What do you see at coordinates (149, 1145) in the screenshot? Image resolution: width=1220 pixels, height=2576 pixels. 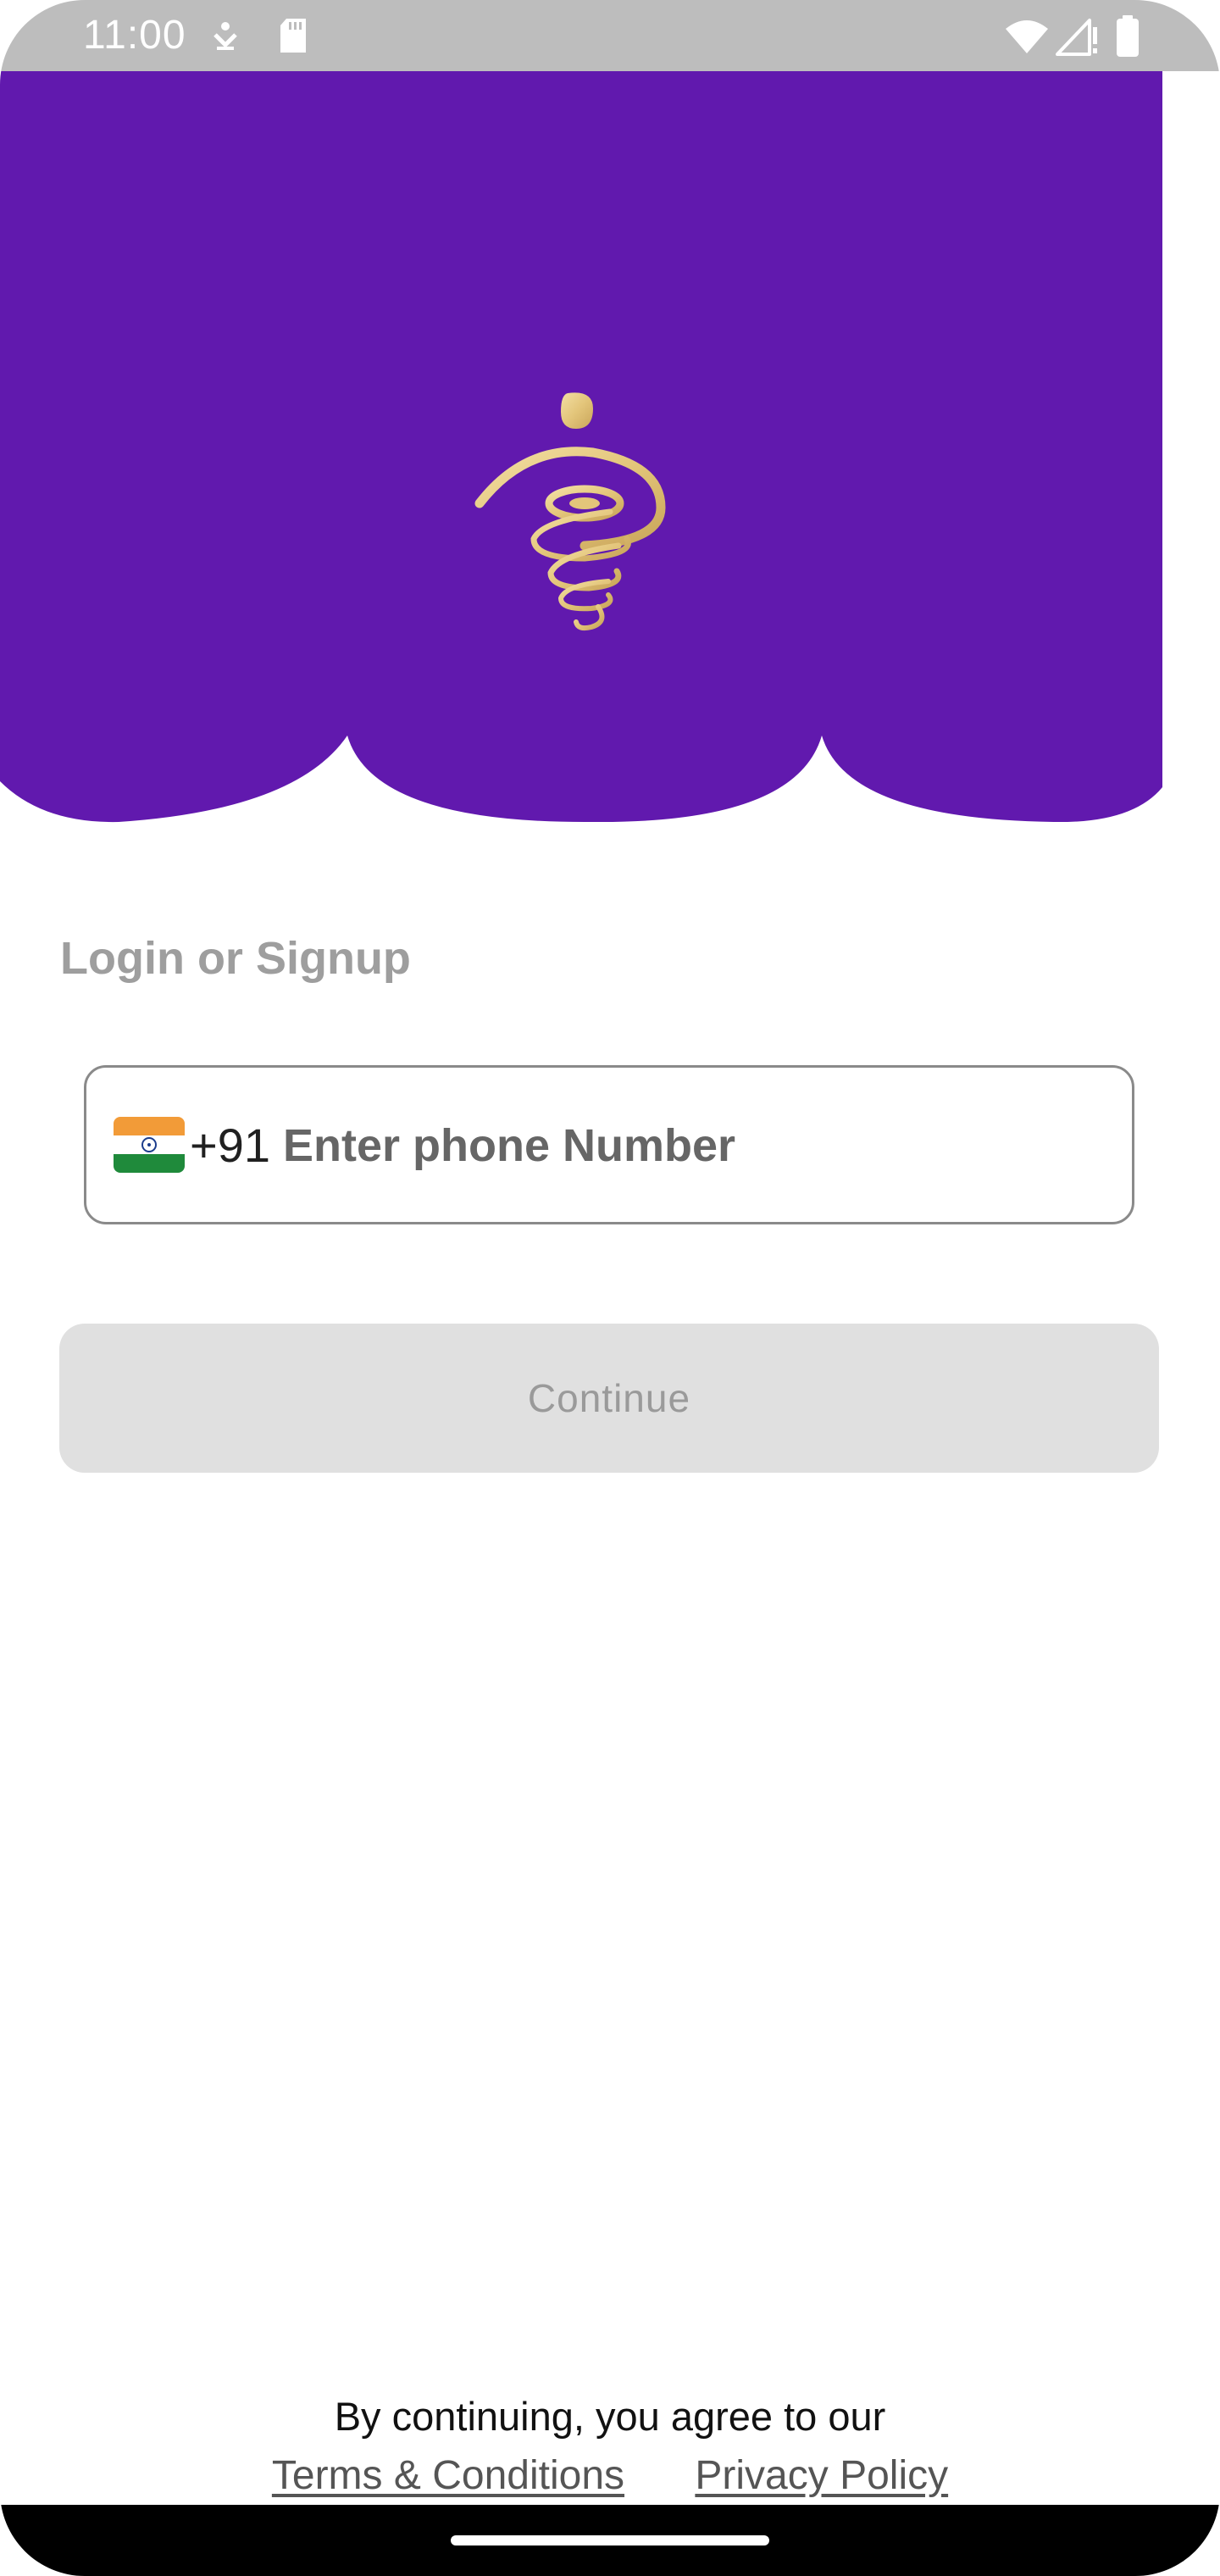 I see `india-flag-icon` at bounding box center [149, 1145].